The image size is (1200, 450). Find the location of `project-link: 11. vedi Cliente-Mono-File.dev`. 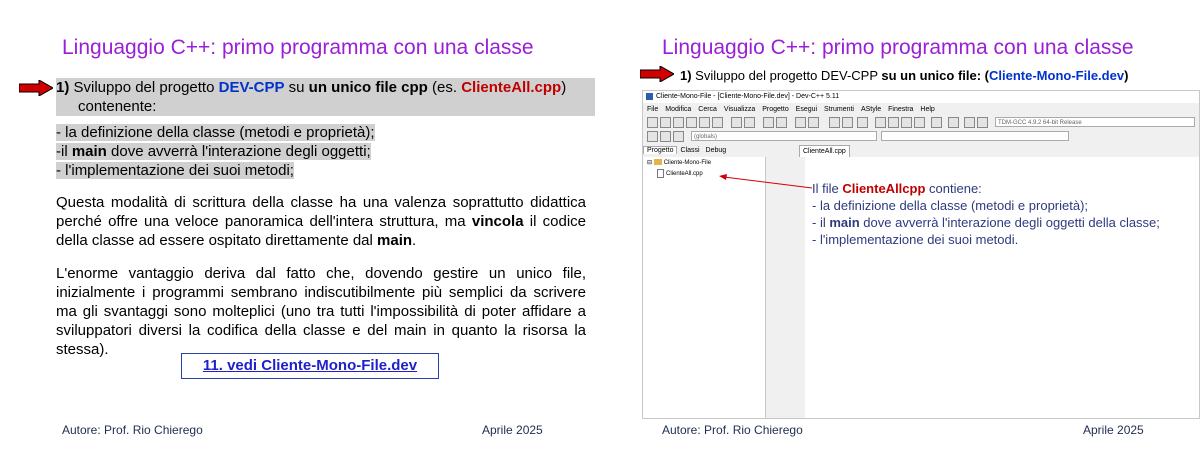

project-link: 11. vedi Cliente-Mono-File.dev is located at coordinates (310, 366).